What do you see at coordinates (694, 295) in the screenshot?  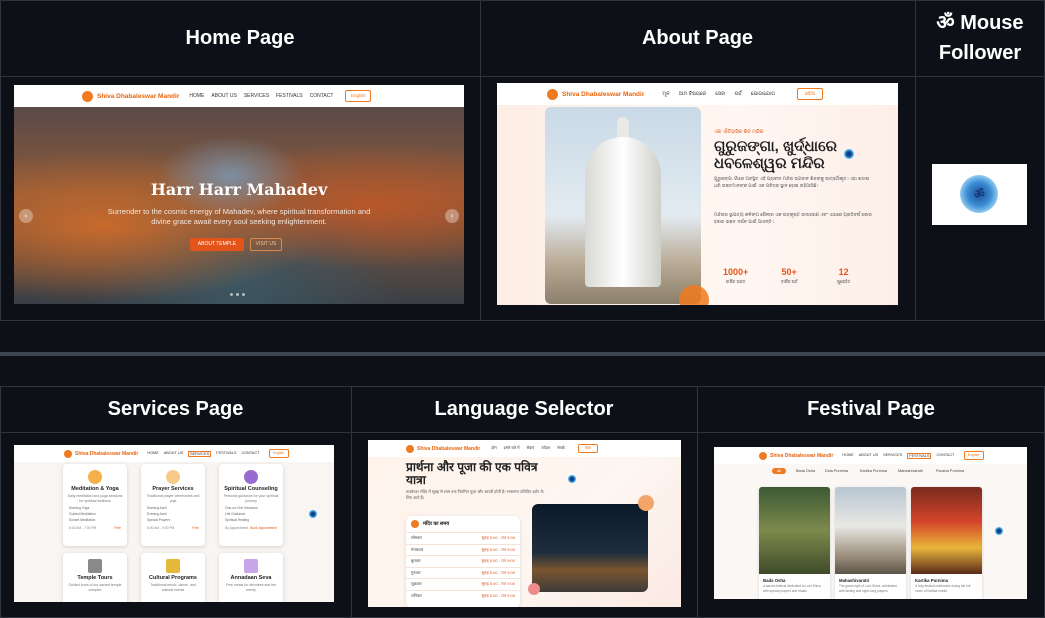 I see `decor-circle` at bounding box center [694, 295].